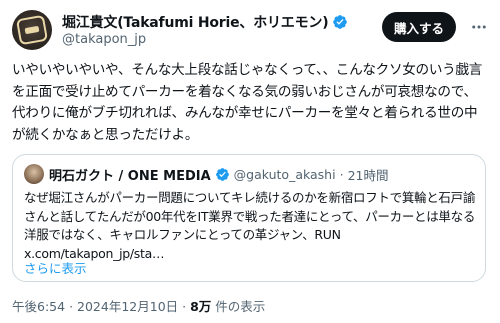 This screenshot has width=500, height=323. Describe the element at coordinates (340, 22) in the screenshot. I see `verified-badge-icon` at that location.